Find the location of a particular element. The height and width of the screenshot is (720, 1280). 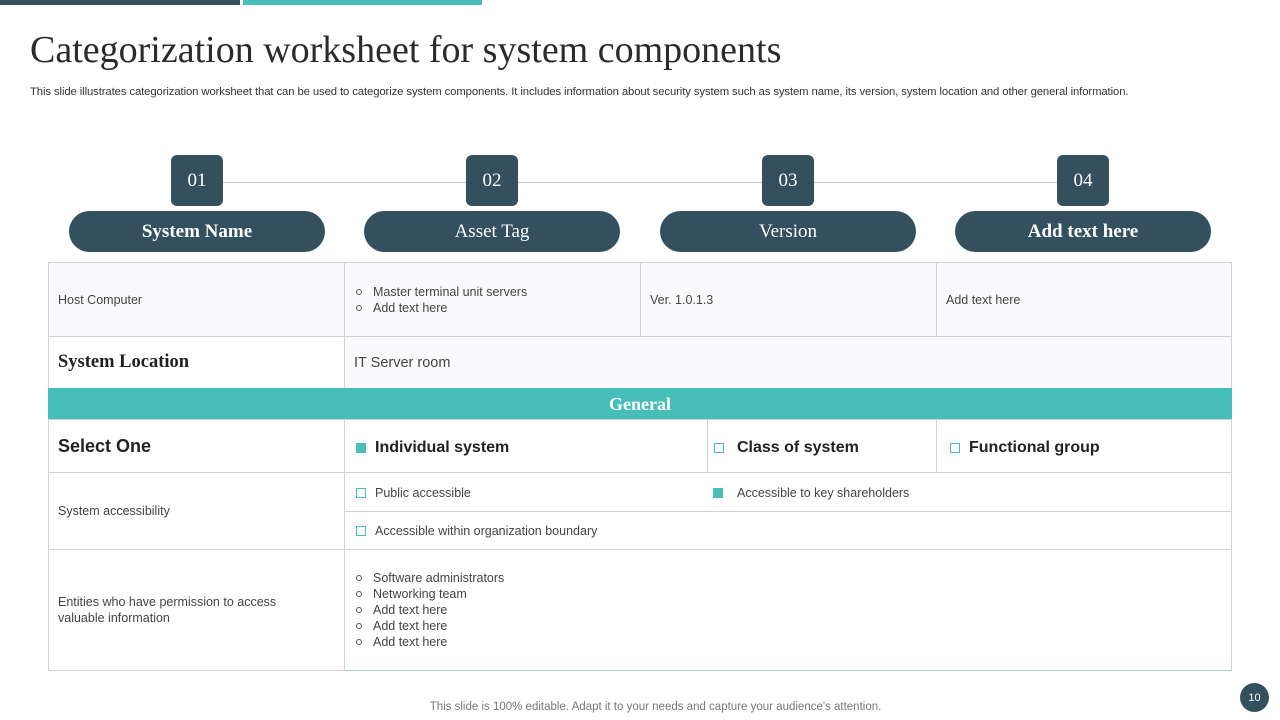

cell-other-value: Add text here is located at coordinates (1084, 299).